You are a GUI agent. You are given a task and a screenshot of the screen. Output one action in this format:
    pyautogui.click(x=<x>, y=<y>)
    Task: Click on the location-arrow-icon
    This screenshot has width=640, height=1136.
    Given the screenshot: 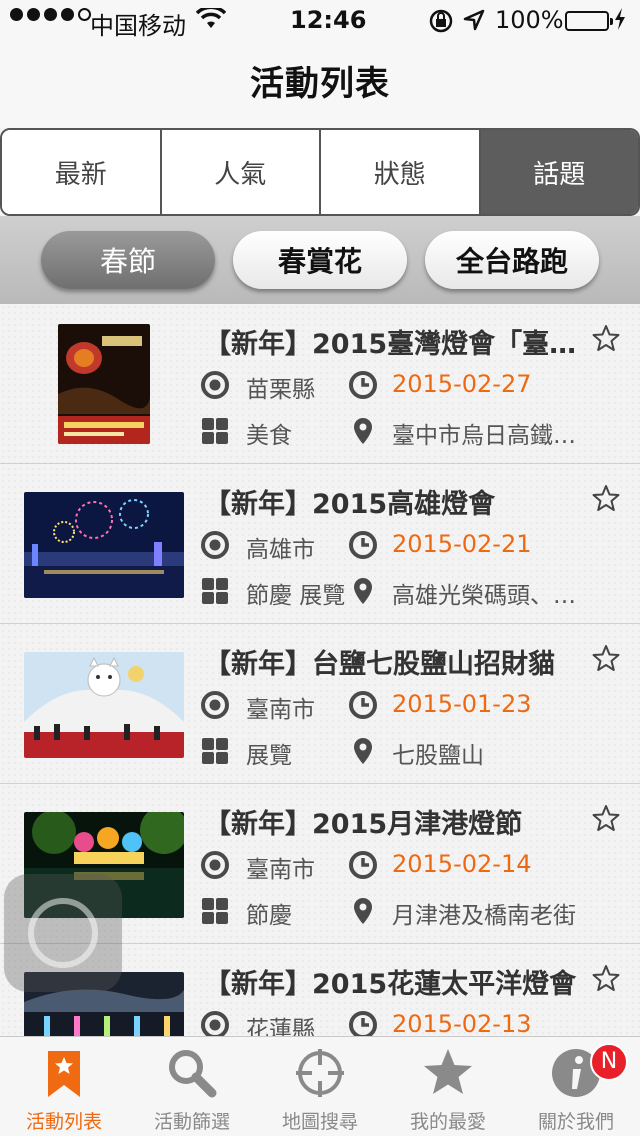 What is the action you would take?
    pyautogui.click(x=474, y=23)
    